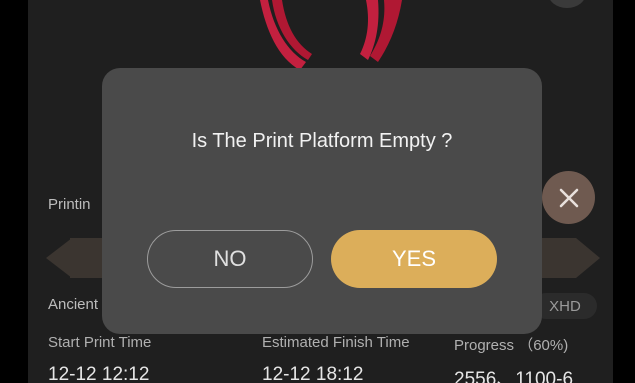  I want to click on close-icon, so click(568, 197).